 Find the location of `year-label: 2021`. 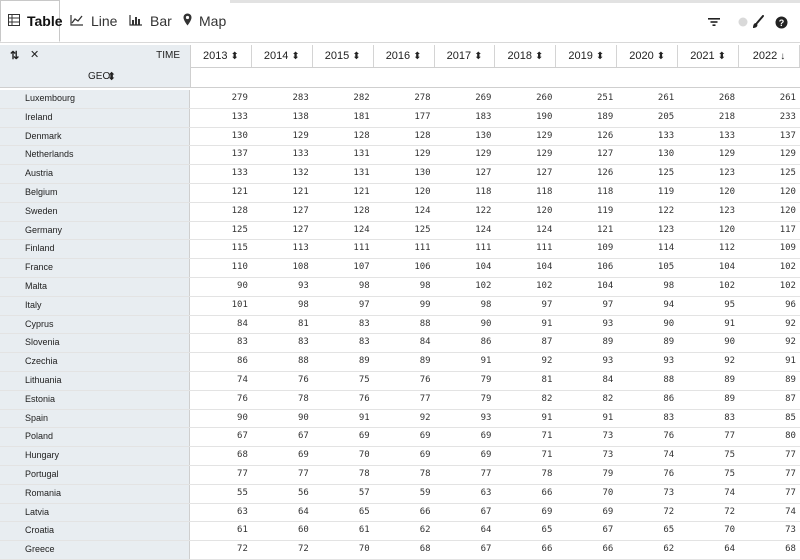

year-label: 2021 is located at coordinates (702, 56).